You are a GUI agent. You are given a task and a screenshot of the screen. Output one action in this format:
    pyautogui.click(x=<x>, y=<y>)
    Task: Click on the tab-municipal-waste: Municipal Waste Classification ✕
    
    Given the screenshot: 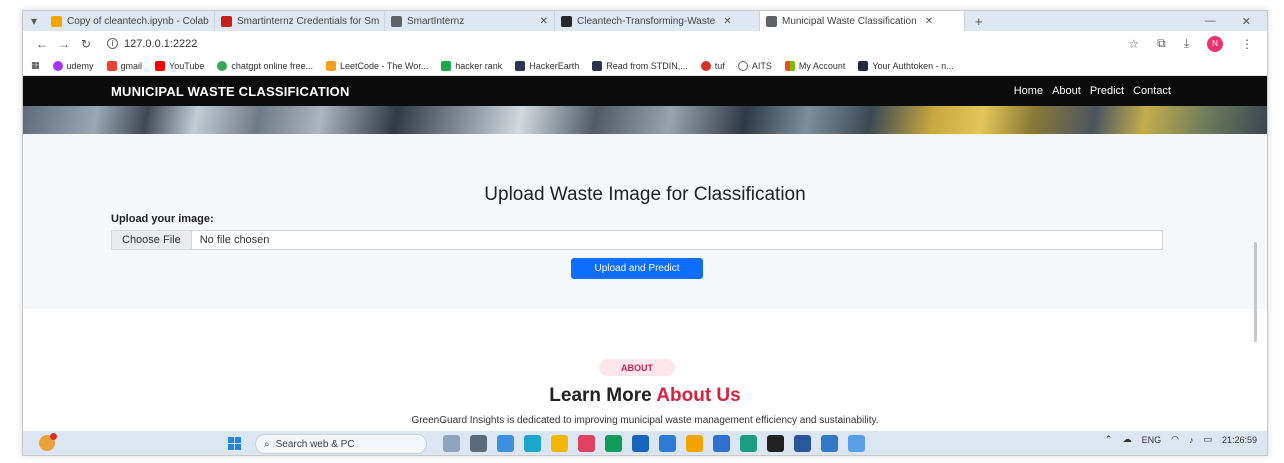 What is the action you would take?
    pyautogui.click(x=862, y=21)
    